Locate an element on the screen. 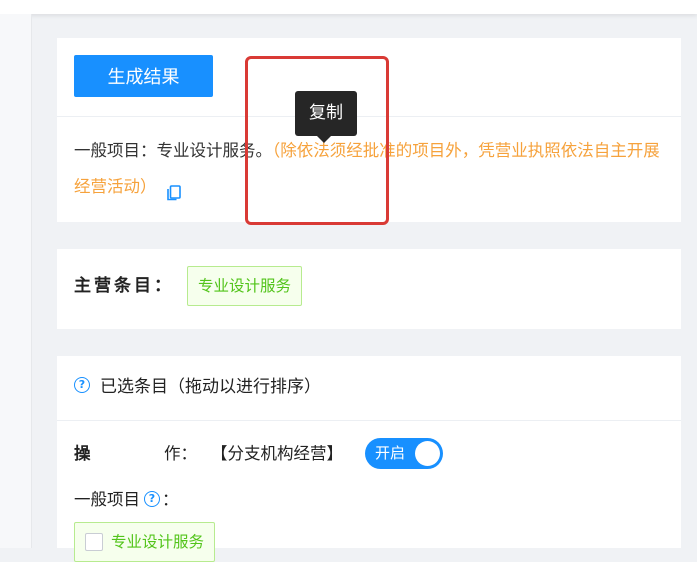 Image resolution: width=697 pixels, height=562 pixels. switch-label: 开启 is located at coordinates (390, 453).